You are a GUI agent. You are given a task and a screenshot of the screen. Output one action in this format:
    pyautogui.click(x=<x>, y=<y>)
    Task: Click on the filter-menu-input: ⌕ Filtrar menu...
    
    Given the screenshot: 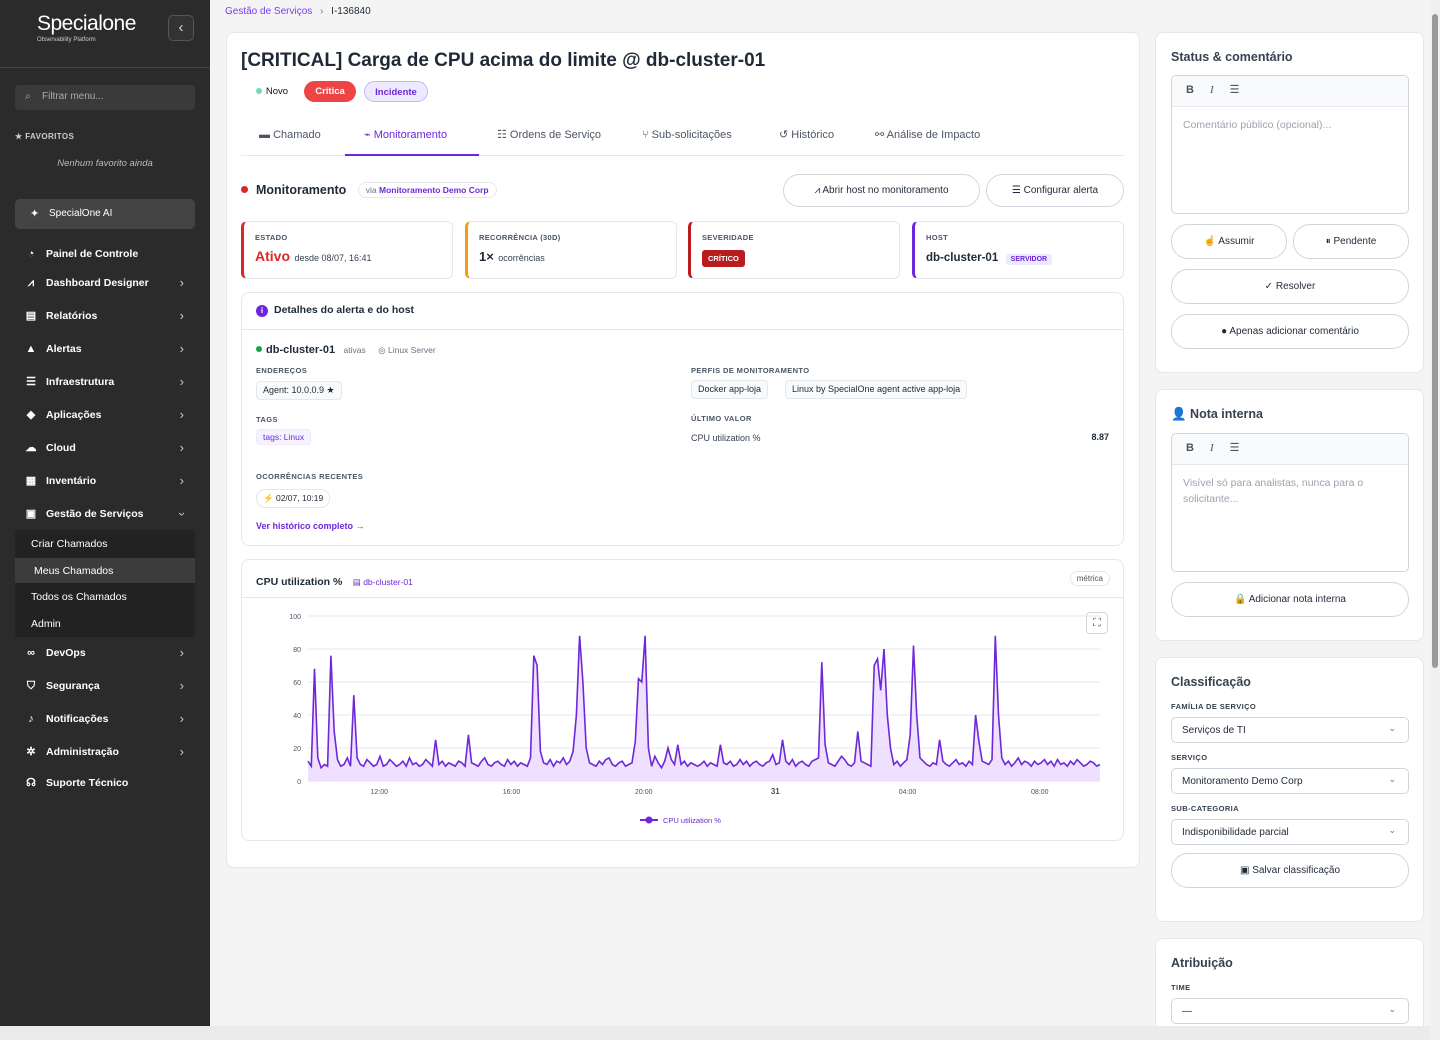 What is the action you would take?
    pyautogui.click(x=105, y=97)
    